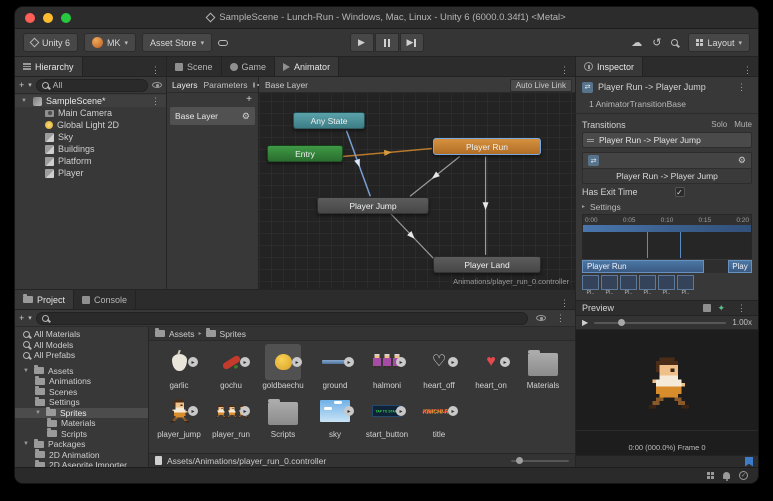 The image size is (773, 501). What do you see at coordinates (636, 42) in the screenshot?
I see `cloud-icon: ☁` at bounding box center [636, 42].